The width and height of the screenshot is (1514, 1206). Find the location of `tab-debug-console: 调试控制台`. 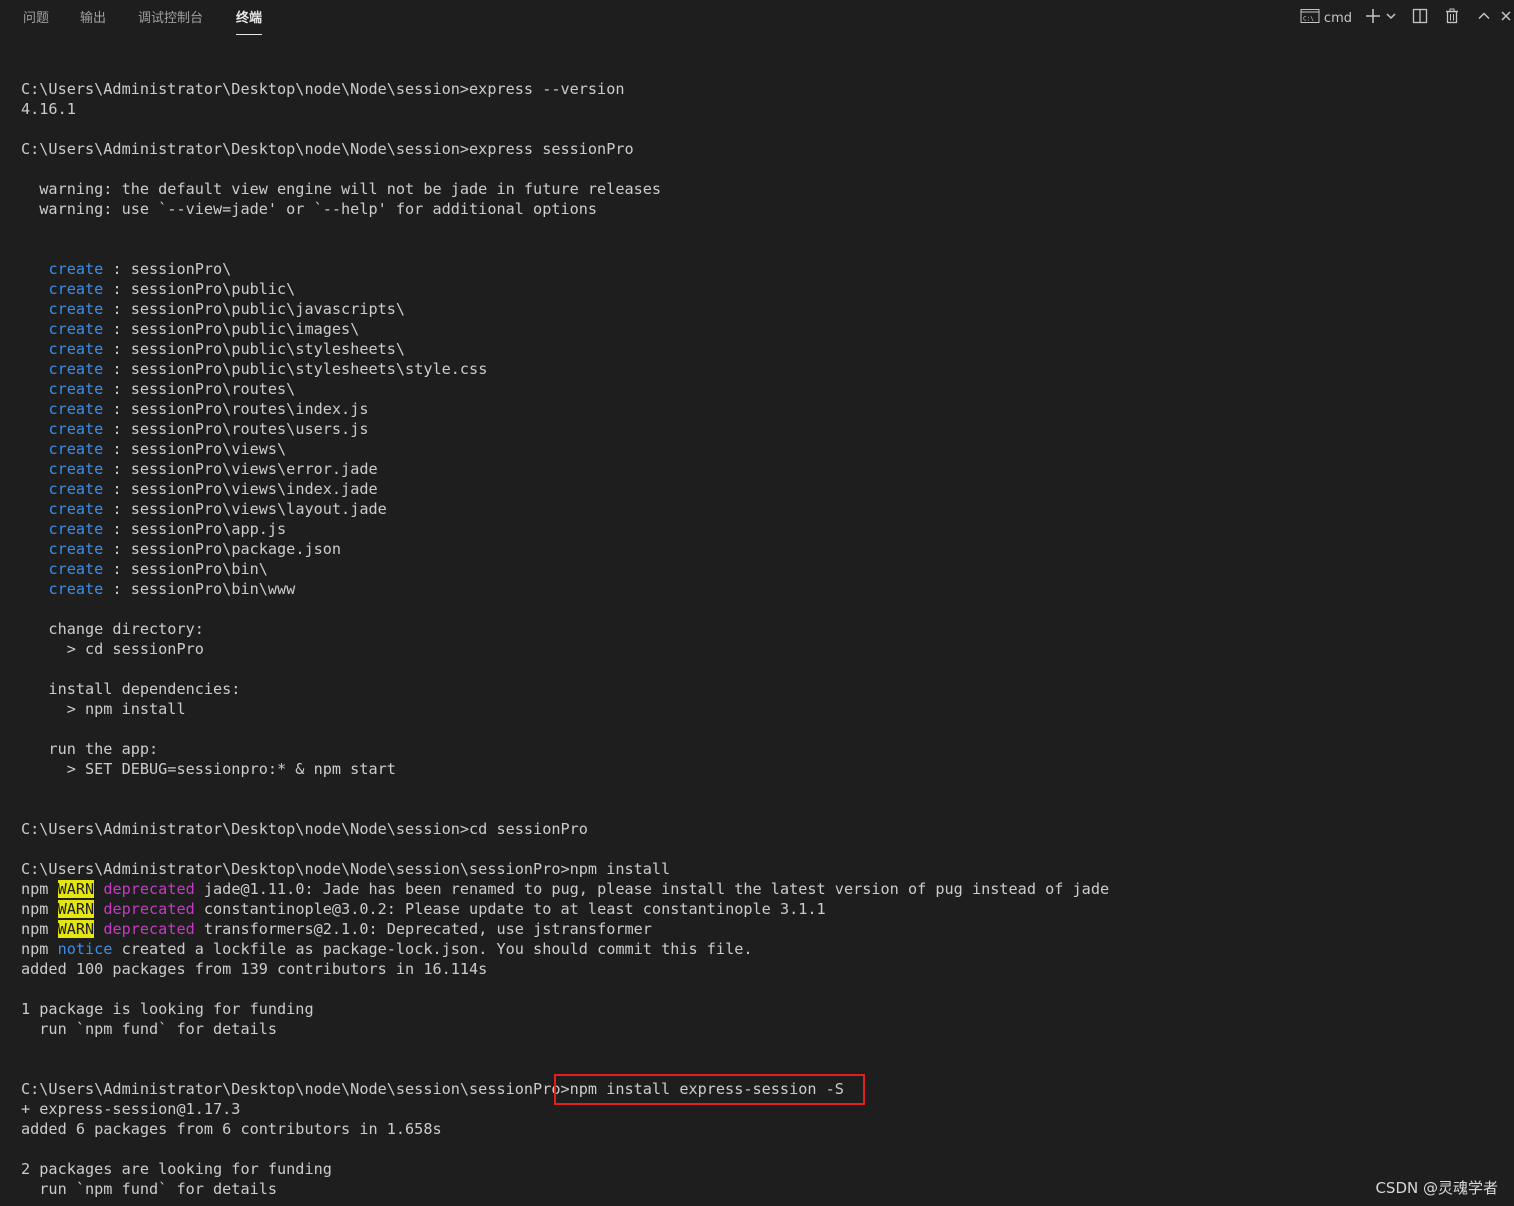

tab-debug-console: 调试控制台 is located at coordinates (170, 21).